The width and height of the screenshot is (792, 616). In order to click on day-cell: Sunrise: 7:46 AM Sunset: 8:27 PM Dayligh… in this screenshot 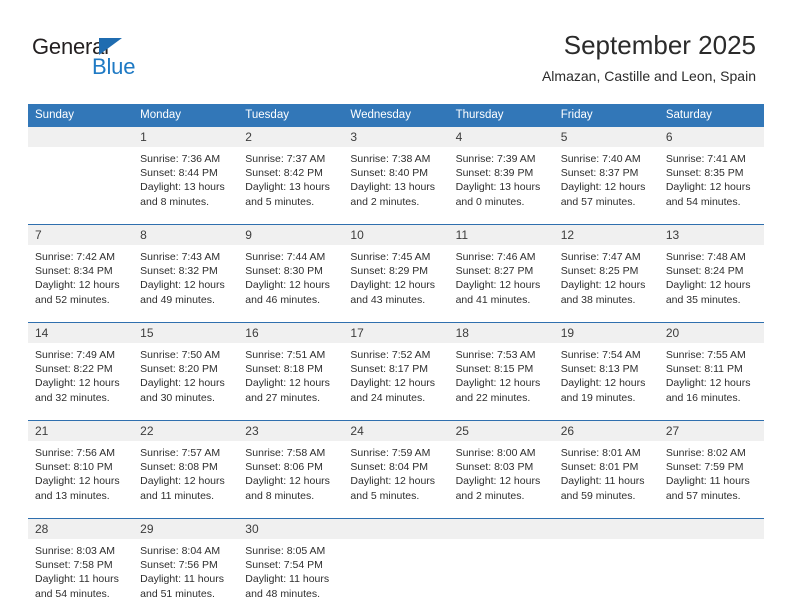, I will do `click(501, 284)`.